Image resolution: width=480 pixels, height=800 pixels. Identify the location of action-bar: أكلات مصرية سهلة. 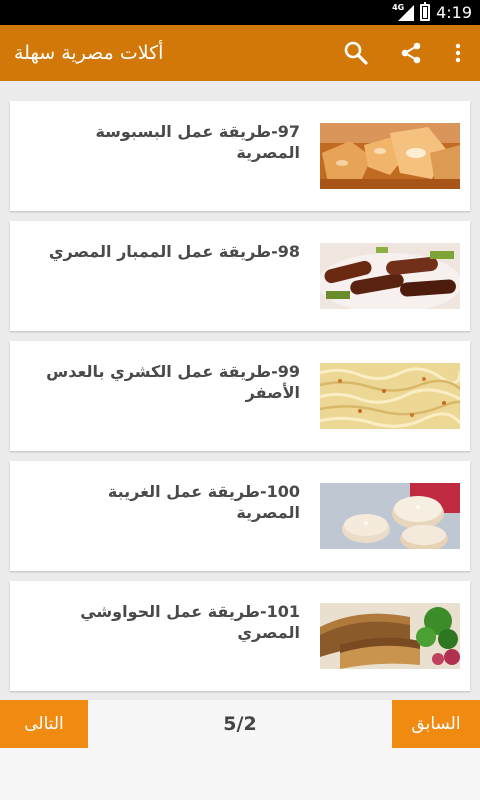
(240, 53).